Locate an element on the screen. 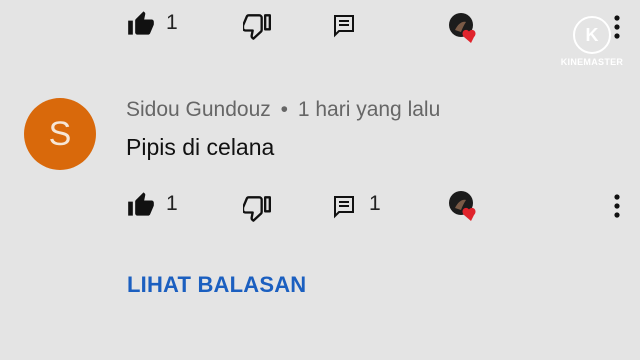 The image size is (640, 360). kinemaster-watermark: K KINEMASTER is located at coordinates (592, 41).